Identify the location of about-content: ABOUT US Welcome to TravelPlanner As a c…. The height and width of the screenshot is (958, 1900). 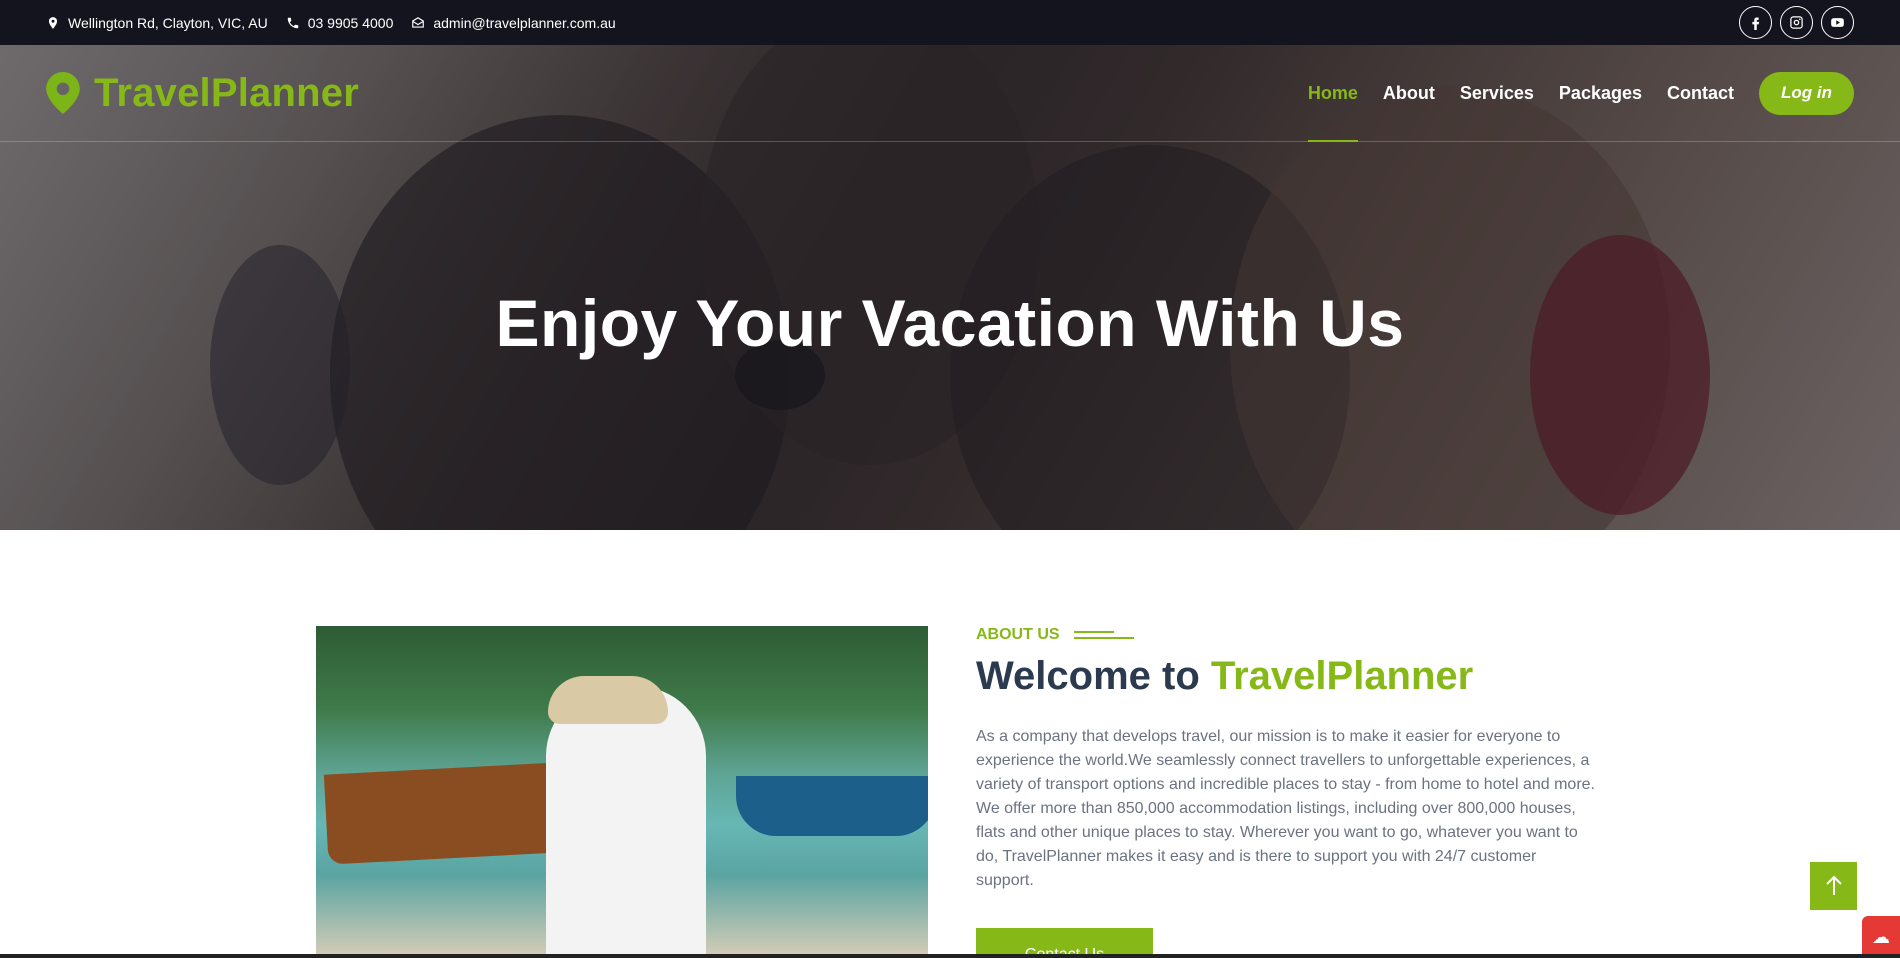
(1286, 759).